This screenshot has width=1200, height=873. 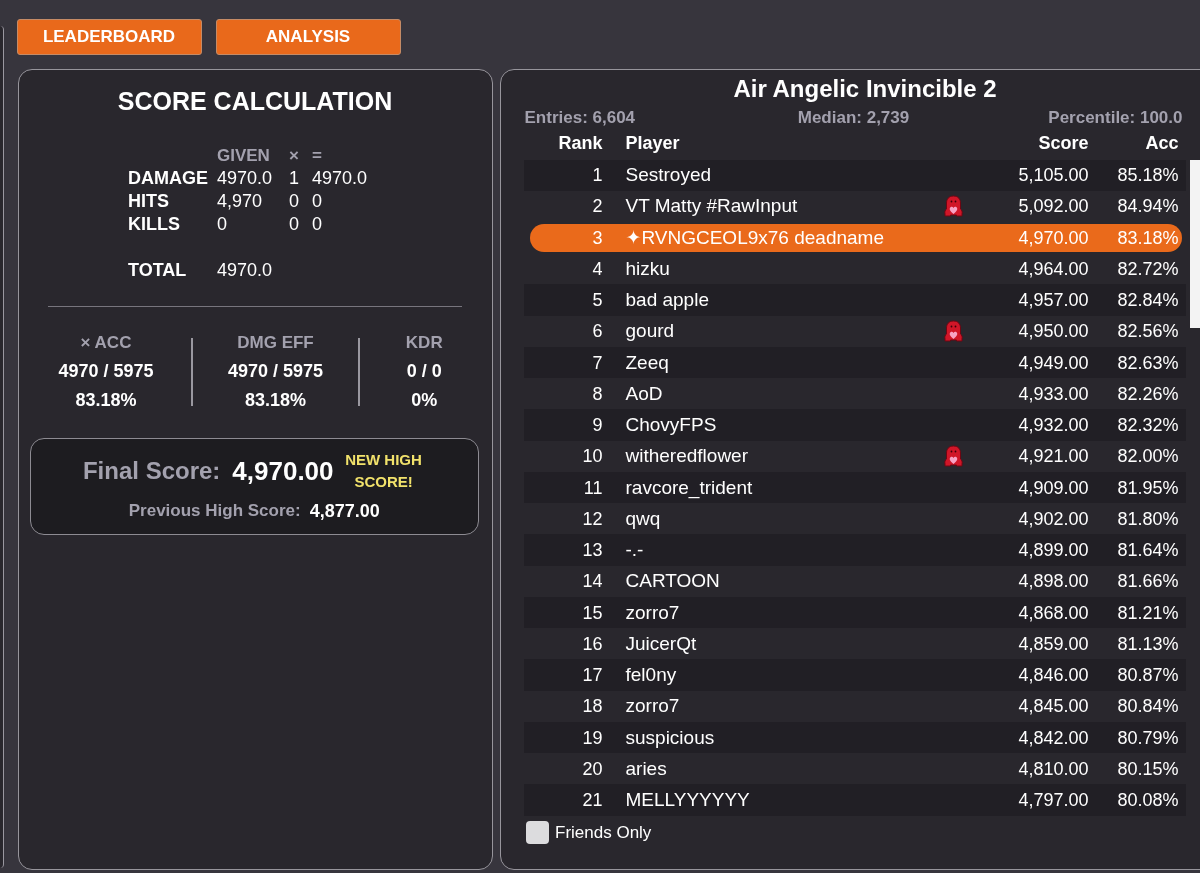 I want to click on entries-count: Entries: 6,604, so click(x=580, y=117).